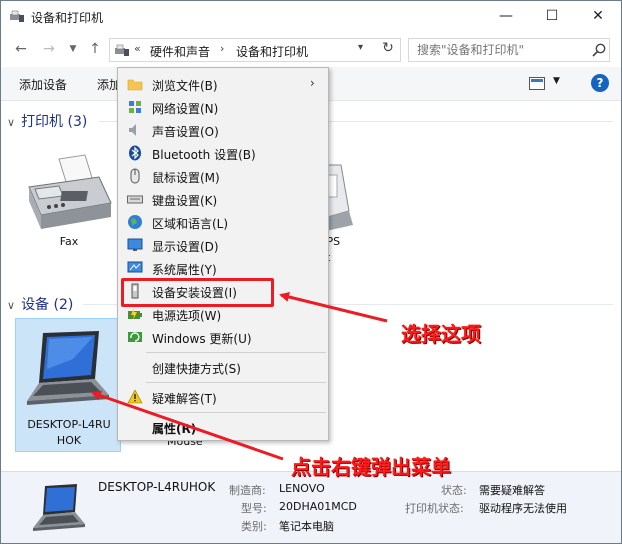  What do you see at coordinates (187, 425) in the screenshot?
I see `arrow-to-laptop` at bounding box center [187, 425].